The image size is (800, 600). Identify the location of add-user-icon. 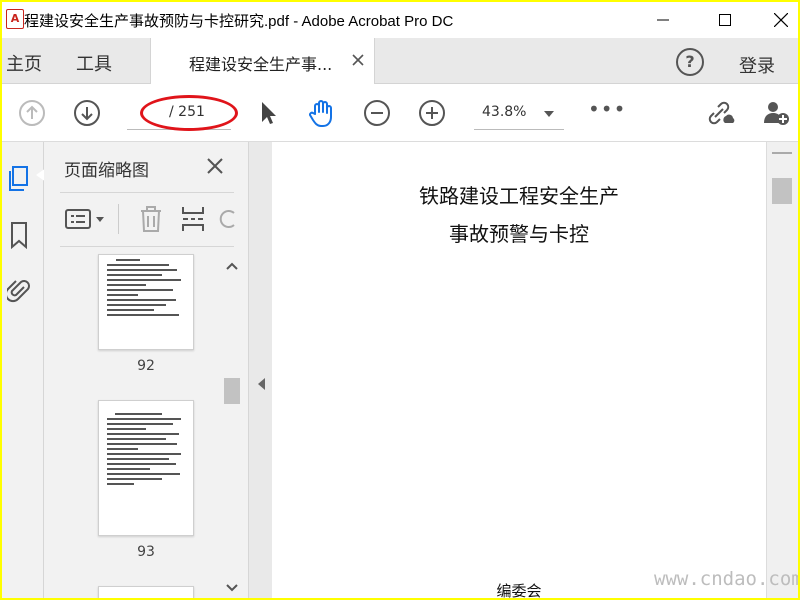
(776, 113).